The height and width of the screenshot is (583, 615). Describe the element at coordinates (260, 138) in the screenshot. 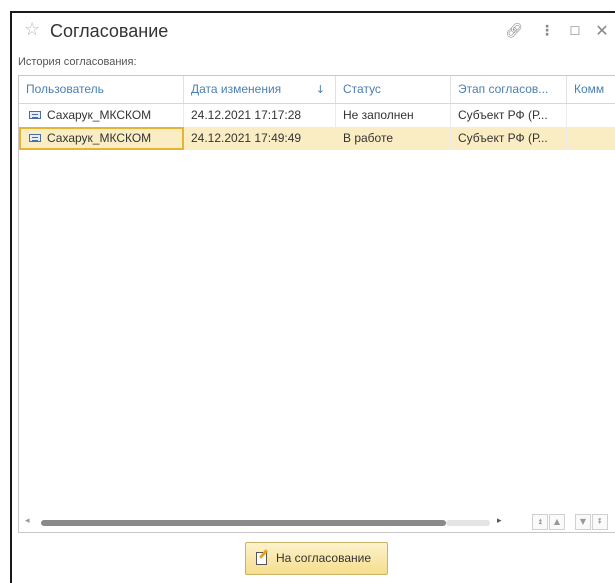

I see `cell-date: 24.12.2021 17:49:49` at that location.